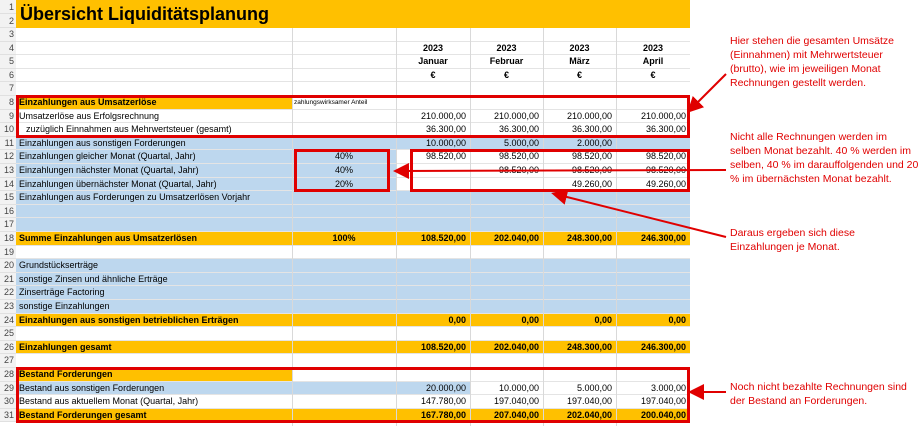 The width and height of the screenshot is (923, 426). What do you see at coordinates (707, 93) in the screenshot?
I see `arrow-revenue` at bounding box center [707, 93].